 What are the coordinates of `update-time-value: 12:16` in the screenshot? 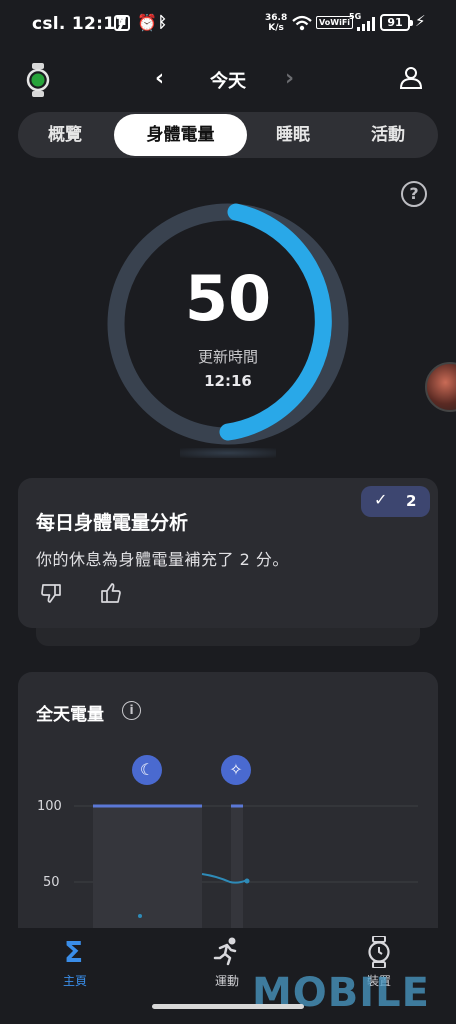 It's located at (228, 381).